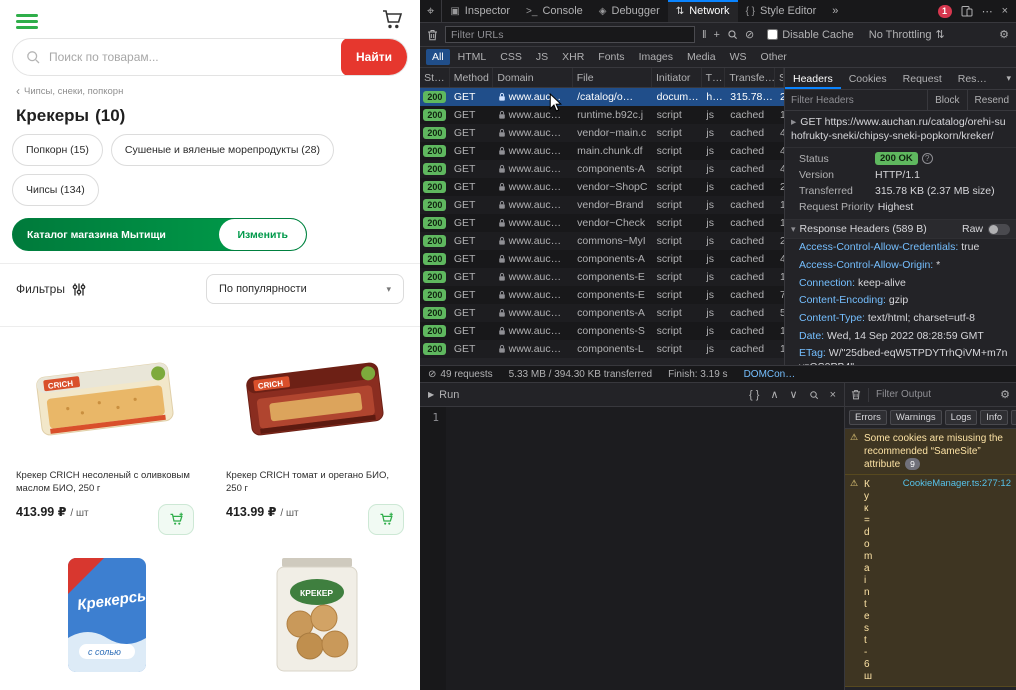 The image size is (1016, 690). What do you see at coordinates (472, 77) in the screenshot?
I see `col-method: Method` at bounding box center [472, 77].